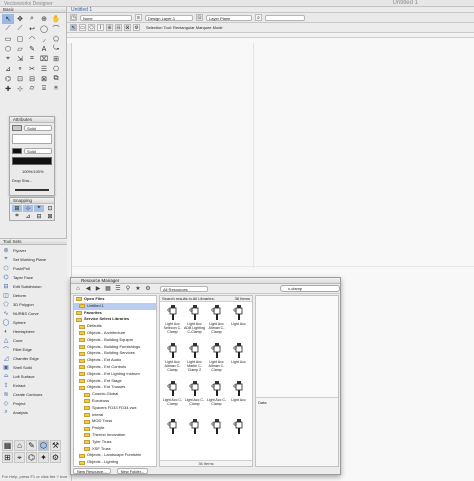 The image size is (474, 481). I want to click on resource-item: Light Acc Martin C-Clamp 2, so click(194, 360).